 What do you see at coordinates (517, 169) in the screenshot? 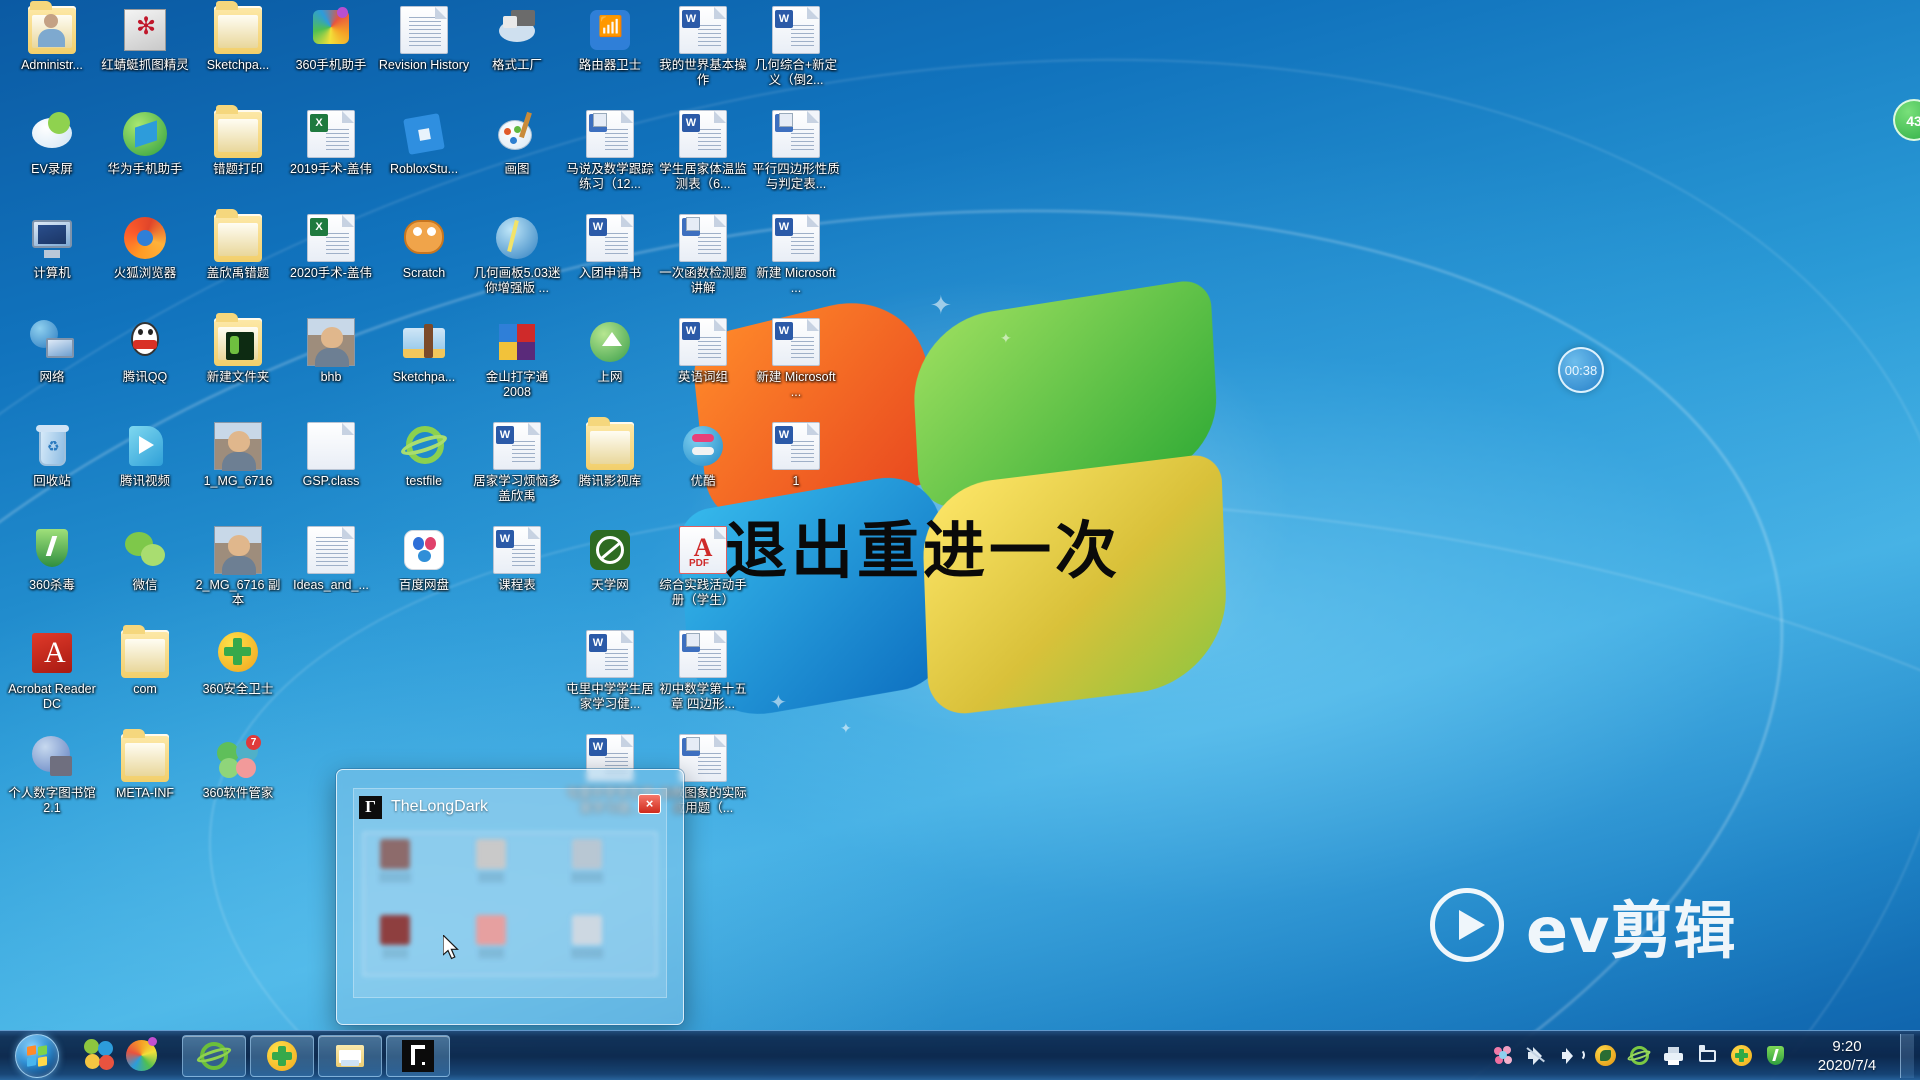
I see `desktop-icon-label: 画图` at bounding box center [517, 169].